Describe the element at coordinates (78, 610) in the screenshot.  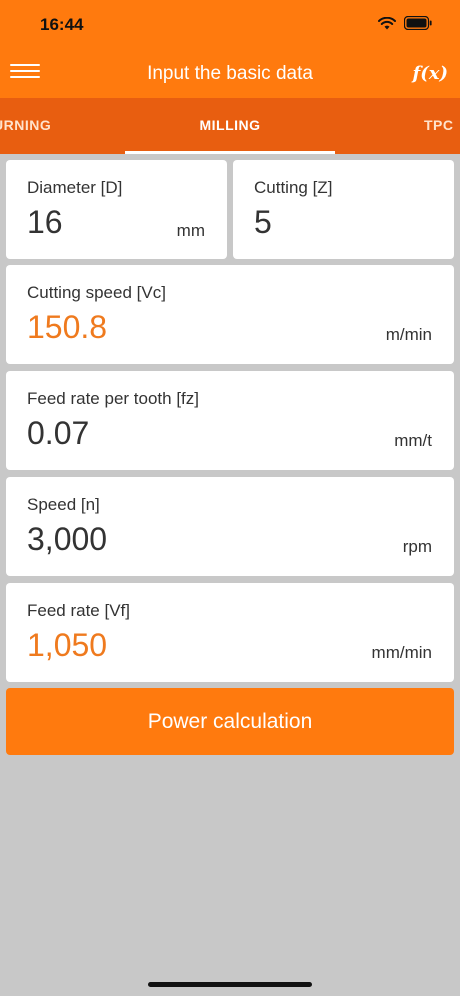
I see `feed-rate-label: Feed rate [Vf]` at that location.